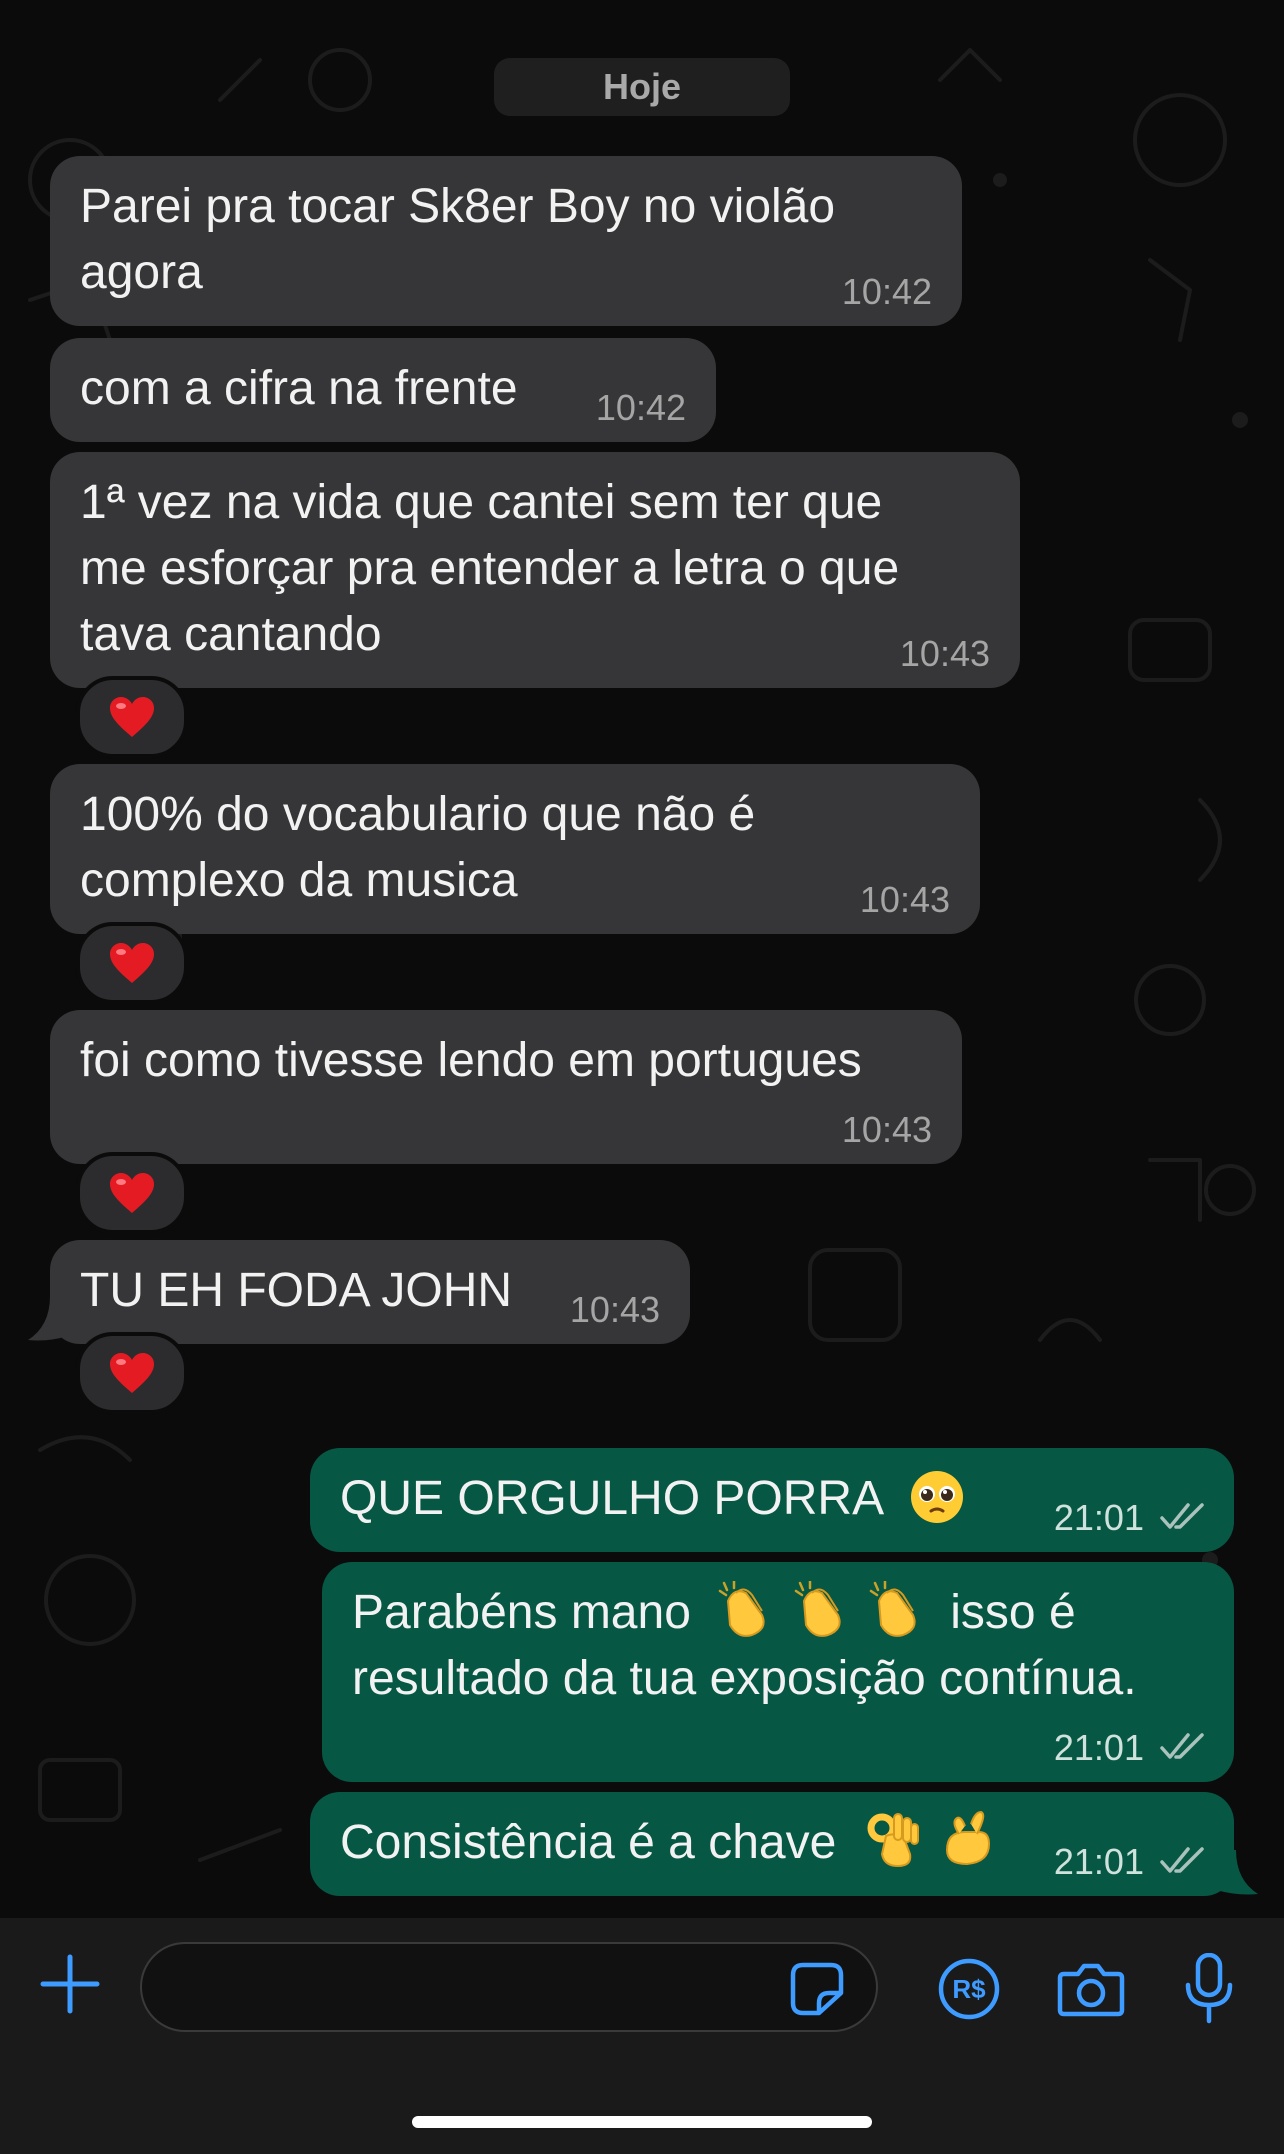 Image resolution: width=1284 pixels, height=2154 pixels. What do you see at coordinates (383, 390) in the screenshot?
I see `message-bubble-incoming: com a cifra na frente 10:42` at bounding box center [383, 390].